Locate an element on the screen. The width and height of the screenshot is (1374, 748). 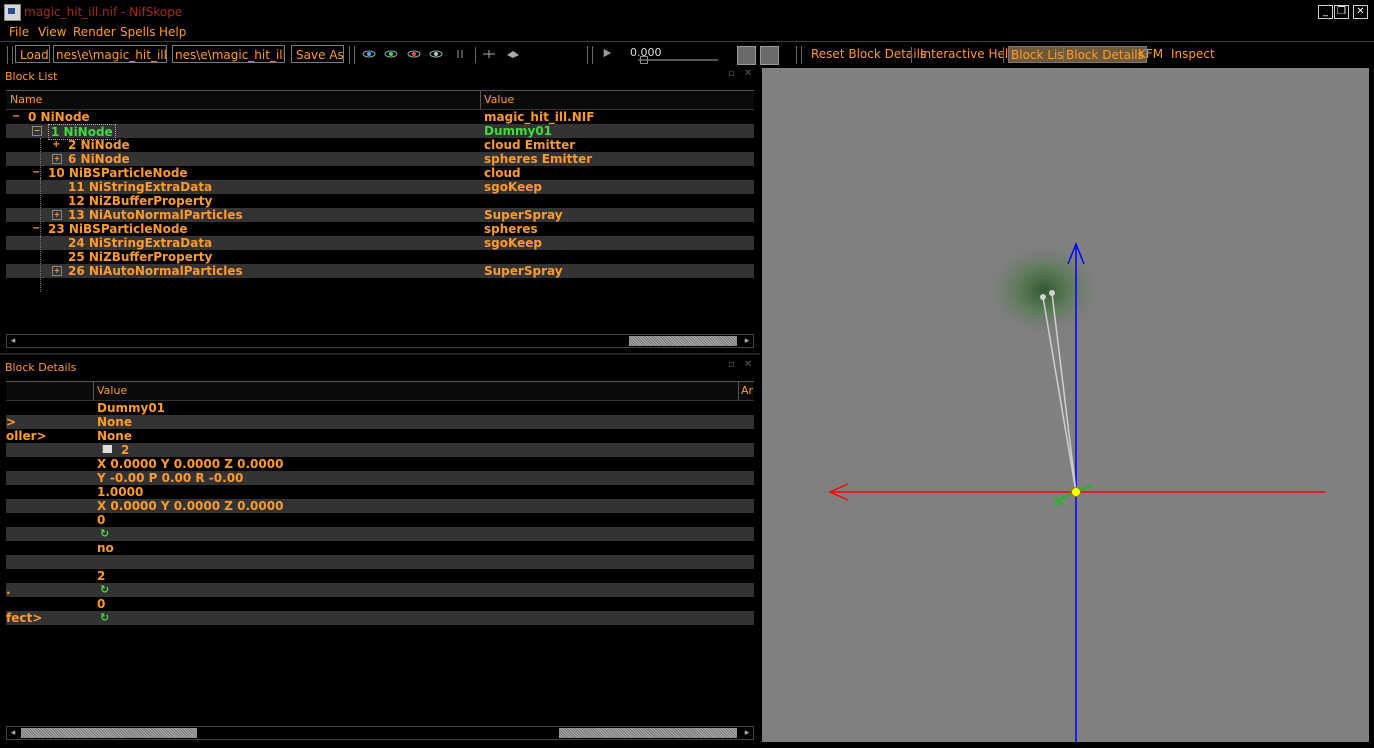
details-row: > None is located at coordinates (380, 422).